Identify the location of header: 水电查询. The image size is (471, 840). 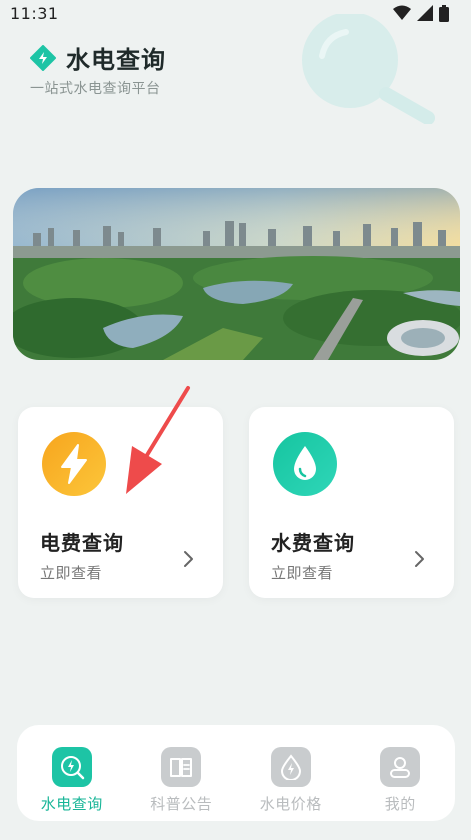
(98, 57).